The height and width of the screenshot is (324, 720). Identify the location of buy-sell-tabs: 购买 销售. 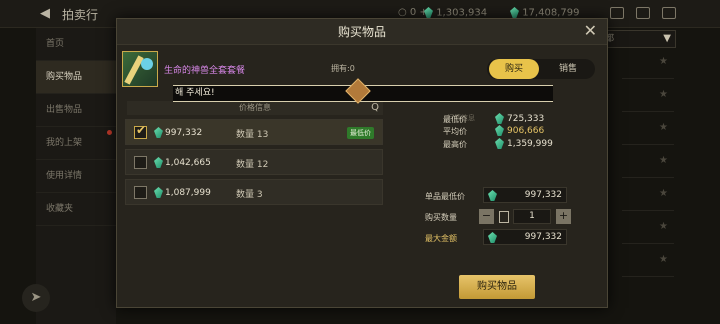
(541, 69).